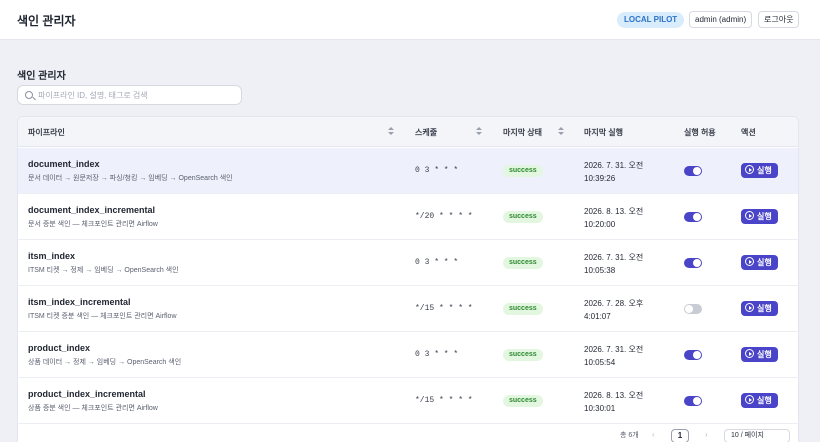 This screenshot has height=442, width=820. Describe the element at coordinates (748, 132) in the screenshot. I see `column-header-actions: 액션` at that location.